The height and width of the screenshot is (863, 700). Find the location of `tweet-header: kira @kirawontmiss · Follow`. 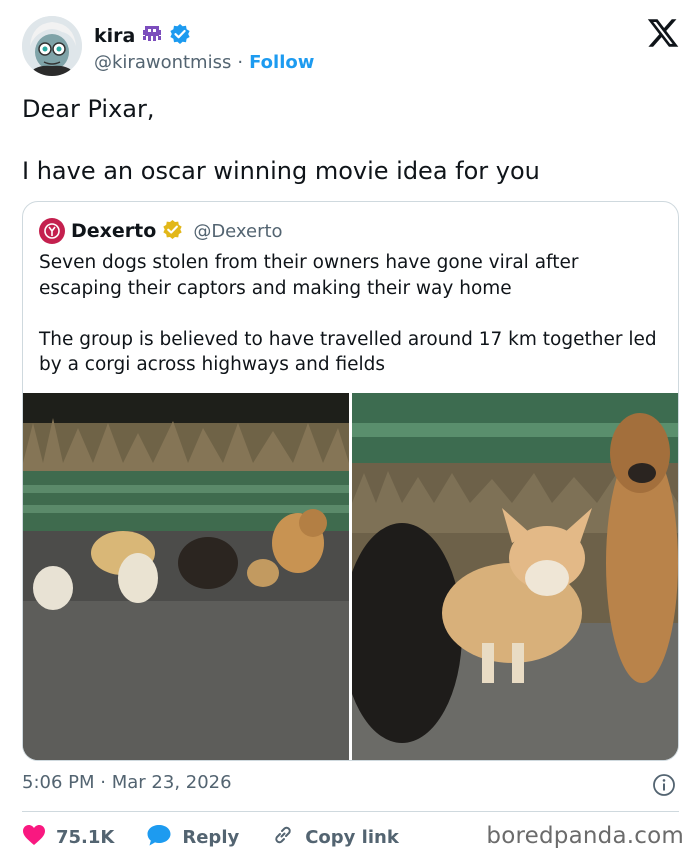

tweet-header: kira @kirawontmiss · Follow is located at coordinates (352, 47).